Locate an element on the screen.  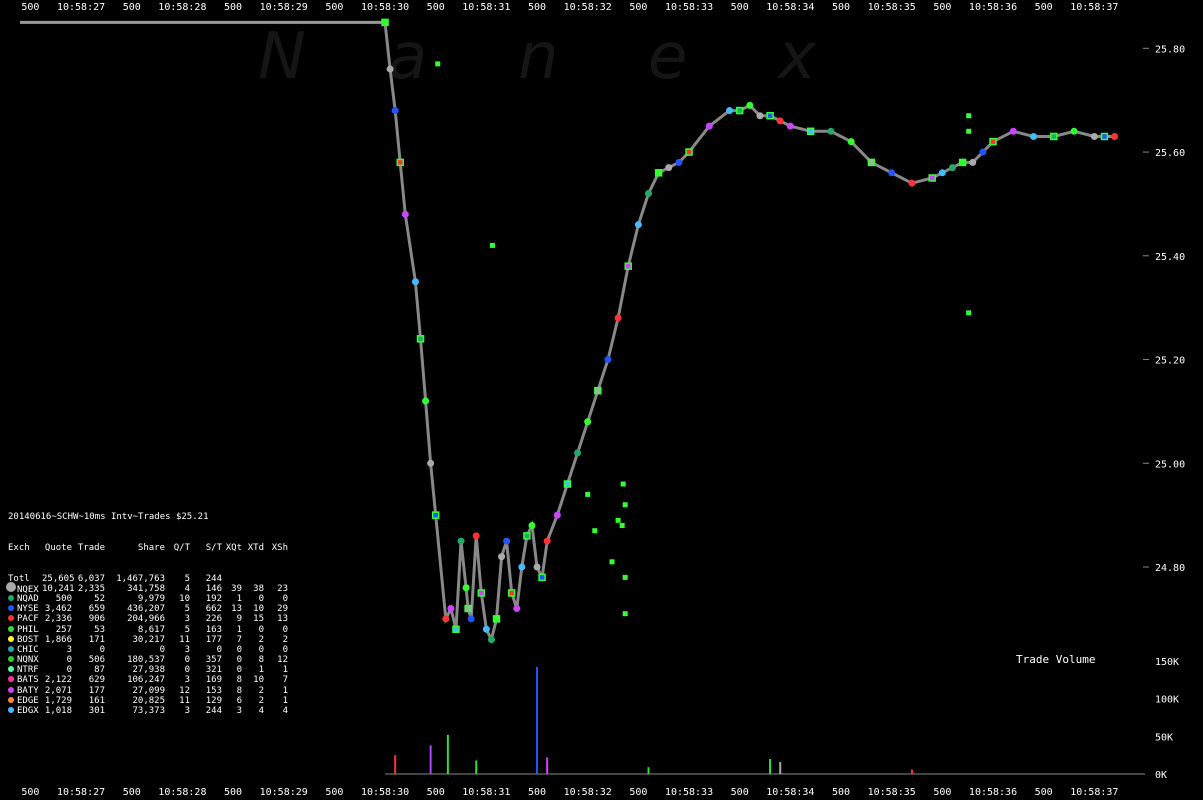
stats-cell-text: 106,247 is located at coordinates (146, 680).